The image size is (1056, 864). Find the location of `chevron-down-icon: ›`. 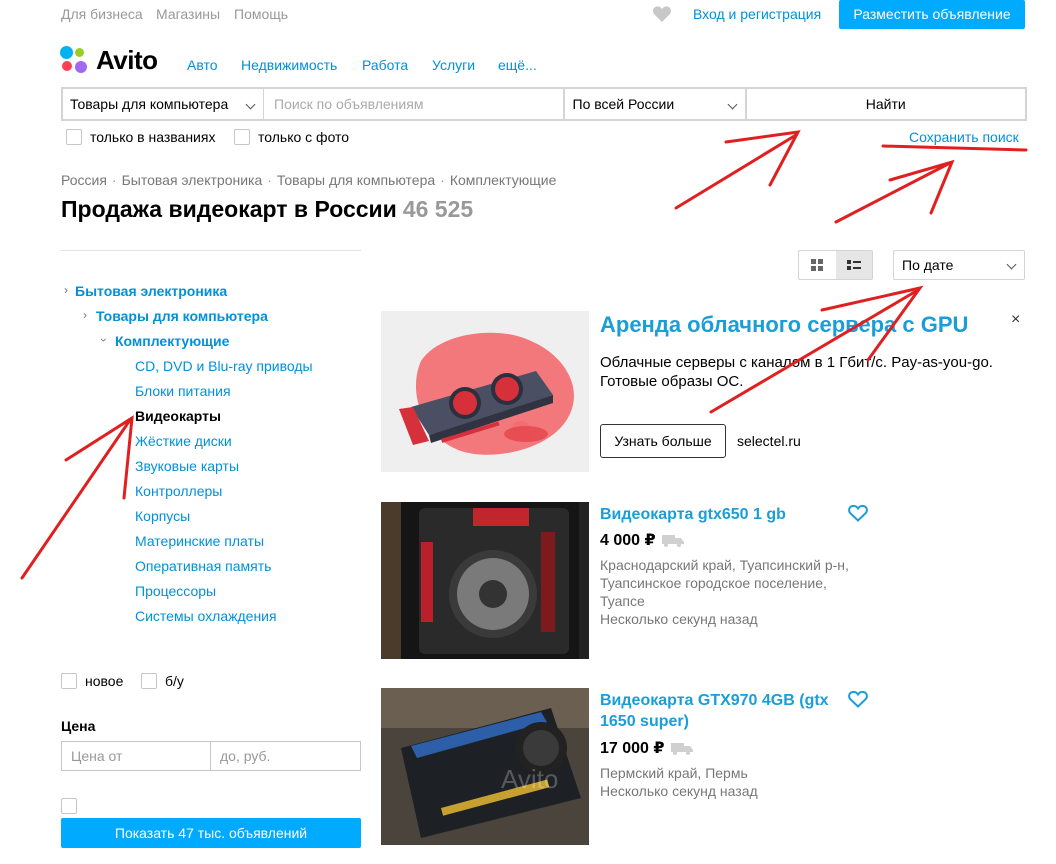

chevron-down-icon: › is located at coordinates (104, 340).